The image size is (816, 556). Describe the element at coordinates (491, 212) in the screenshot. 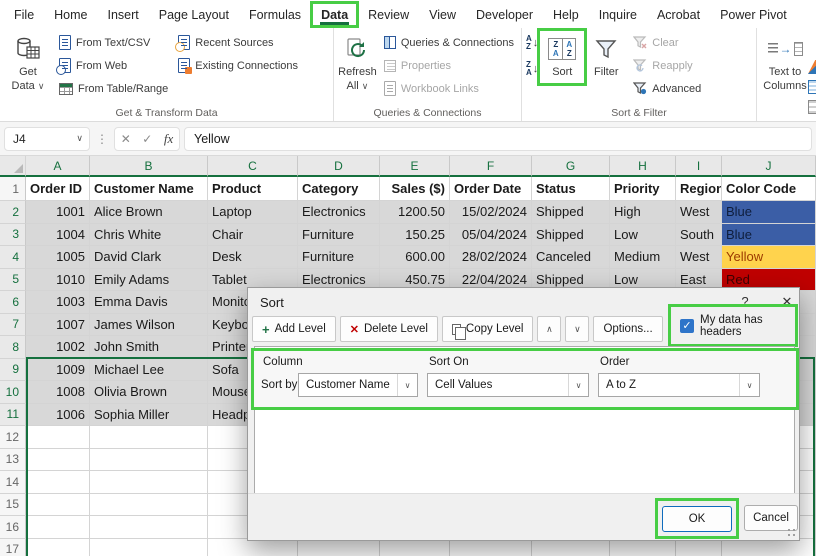

I see `cell-F2: 15/02/2024` at that location.